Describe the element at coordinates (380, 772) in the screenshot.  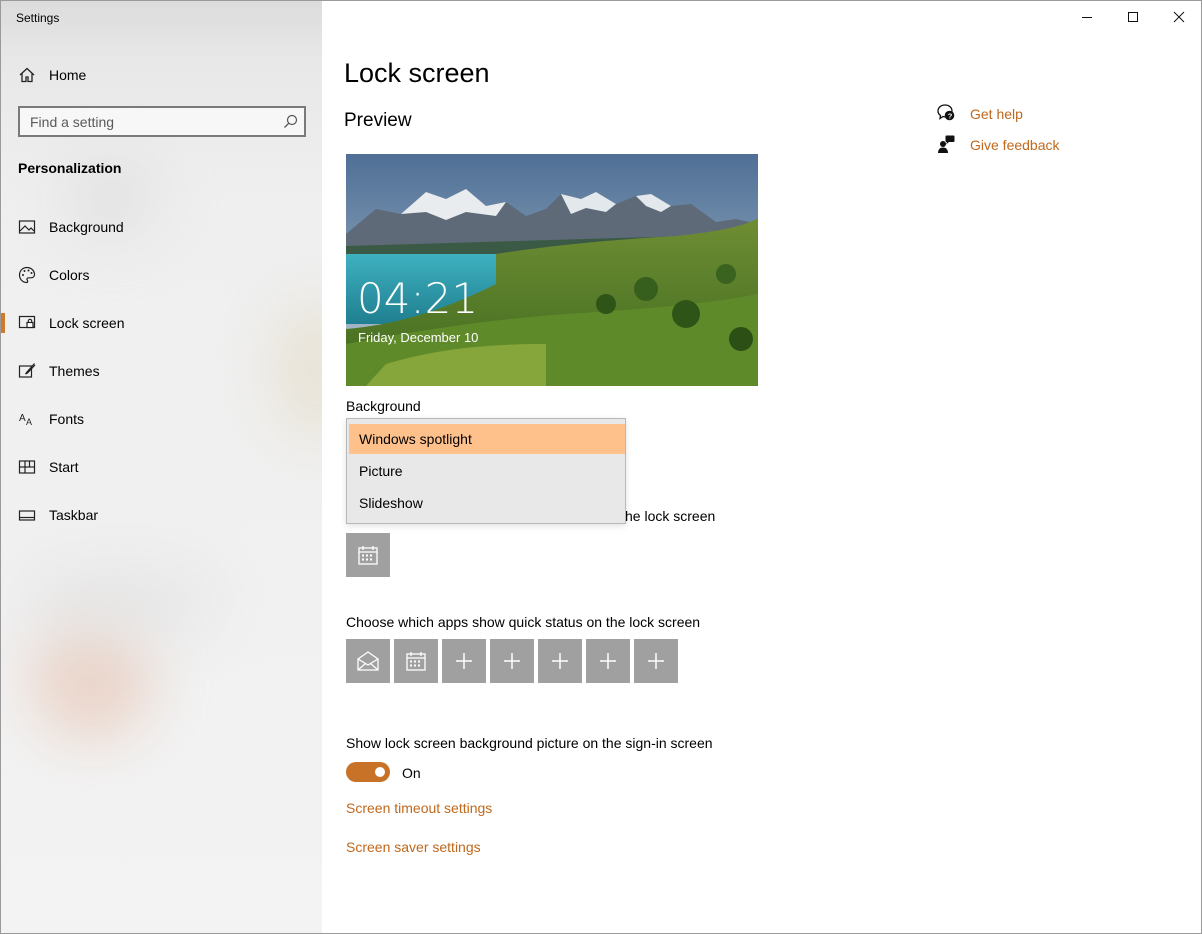
I see `toggle-knob` at that location.